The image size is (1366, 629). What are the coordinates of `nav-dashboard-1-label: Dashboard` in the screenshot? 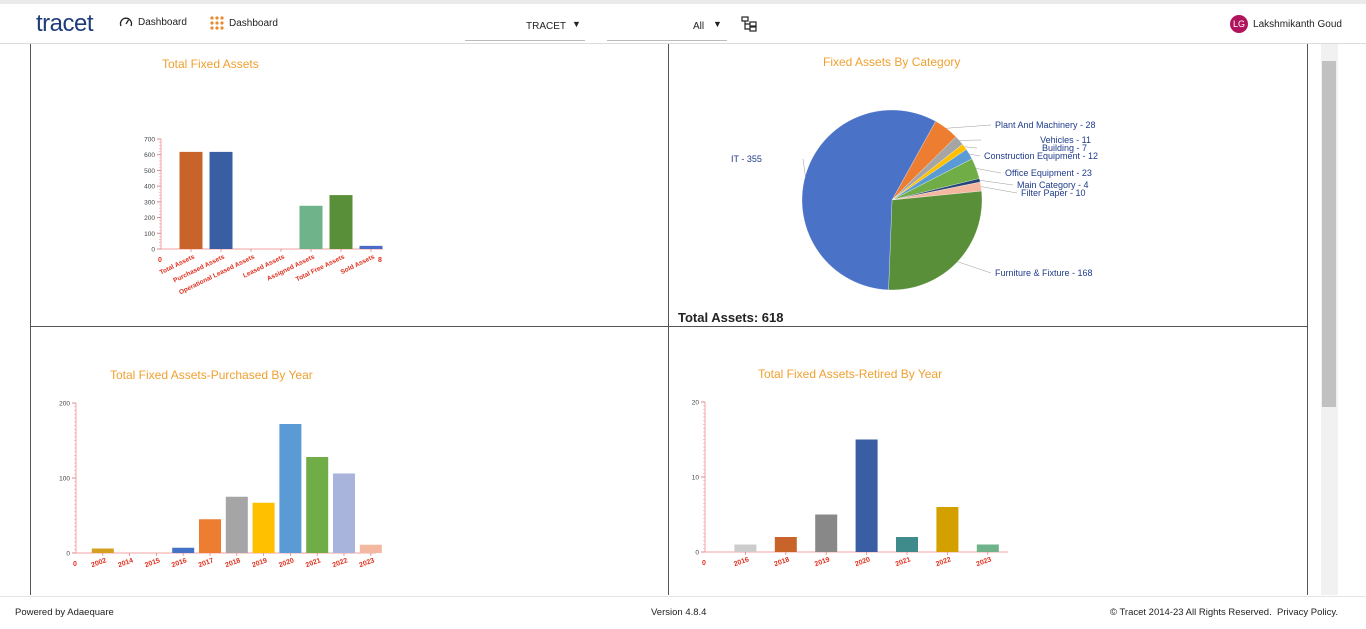 It's located at (162, 22).